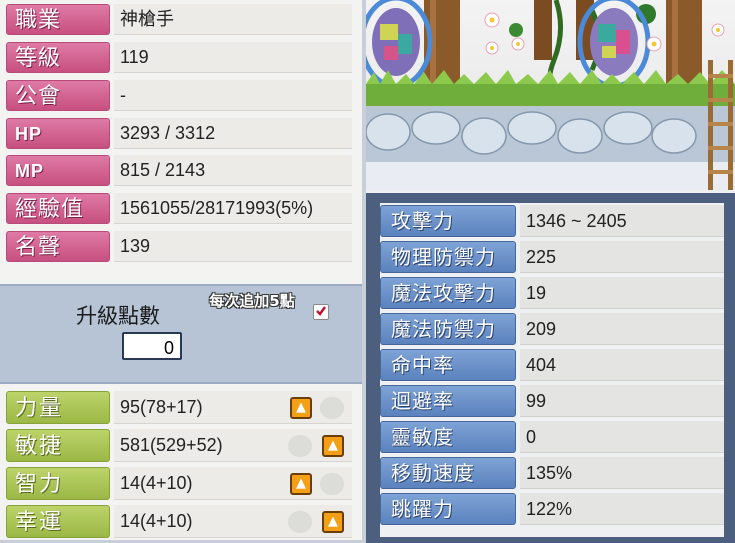 The image size is (735, 543). What do you see at coordinates (233, 445) in the screenshot?
I see `stat-value: 581(529+52)` at bounding box center [233, 445].